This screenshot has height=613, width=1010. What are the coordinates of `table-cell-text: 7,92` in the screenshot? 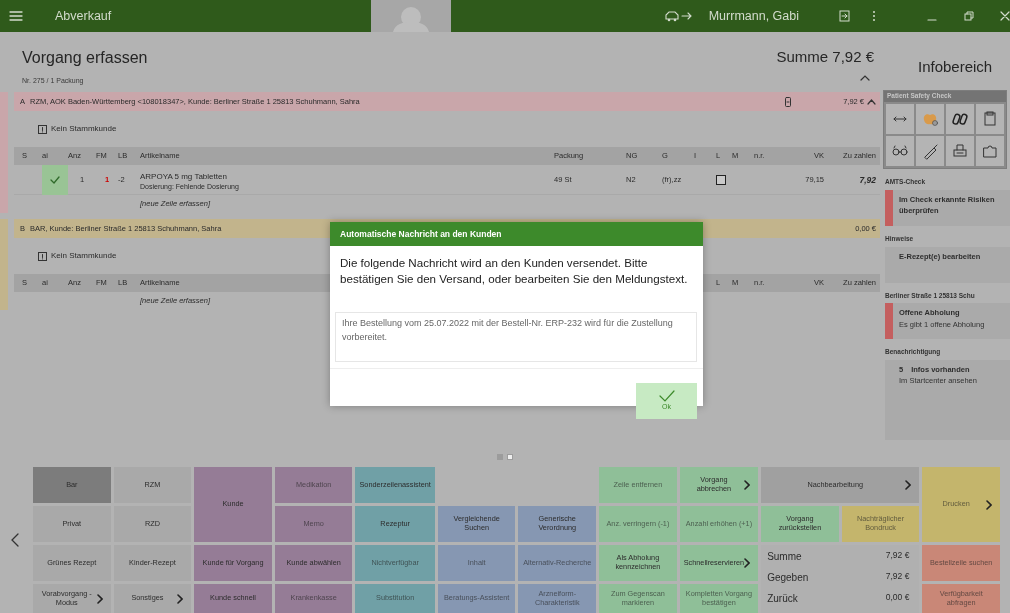 It's located at (867, 180).